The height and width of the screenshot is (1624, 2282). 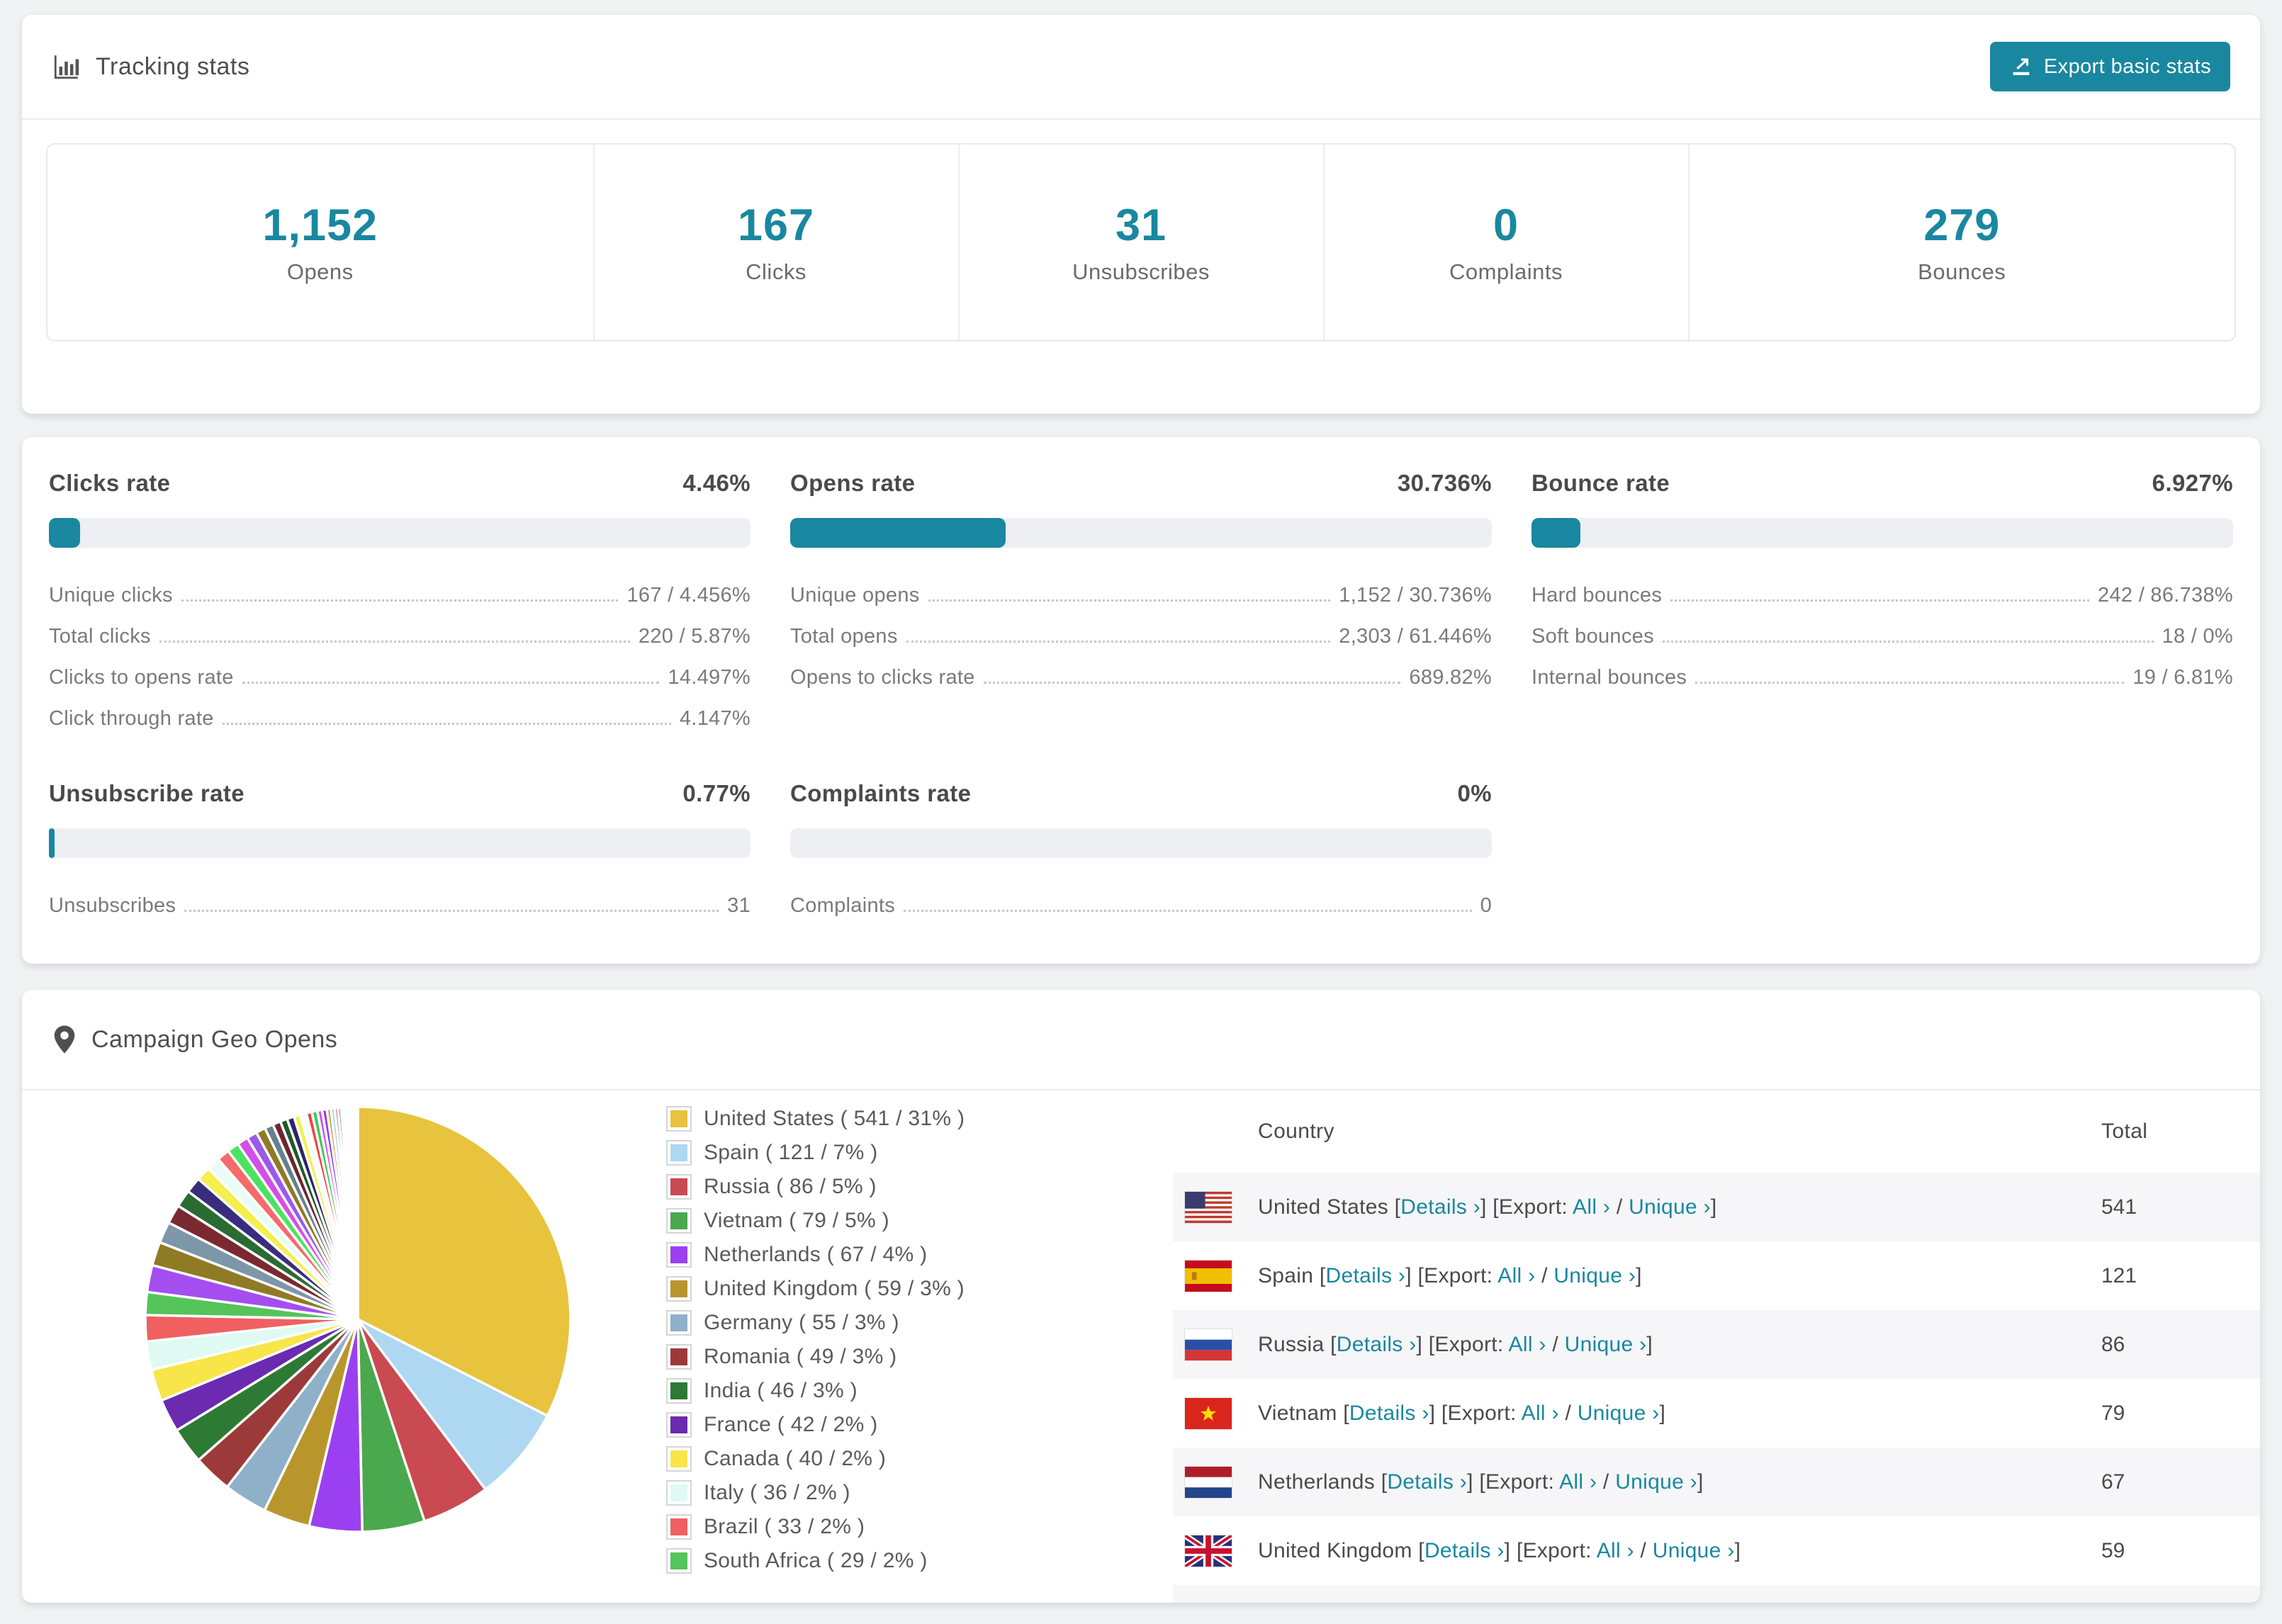 I want to click on legend-label: Spain ( 121 / 7% ), so click(x=791, y=1153).